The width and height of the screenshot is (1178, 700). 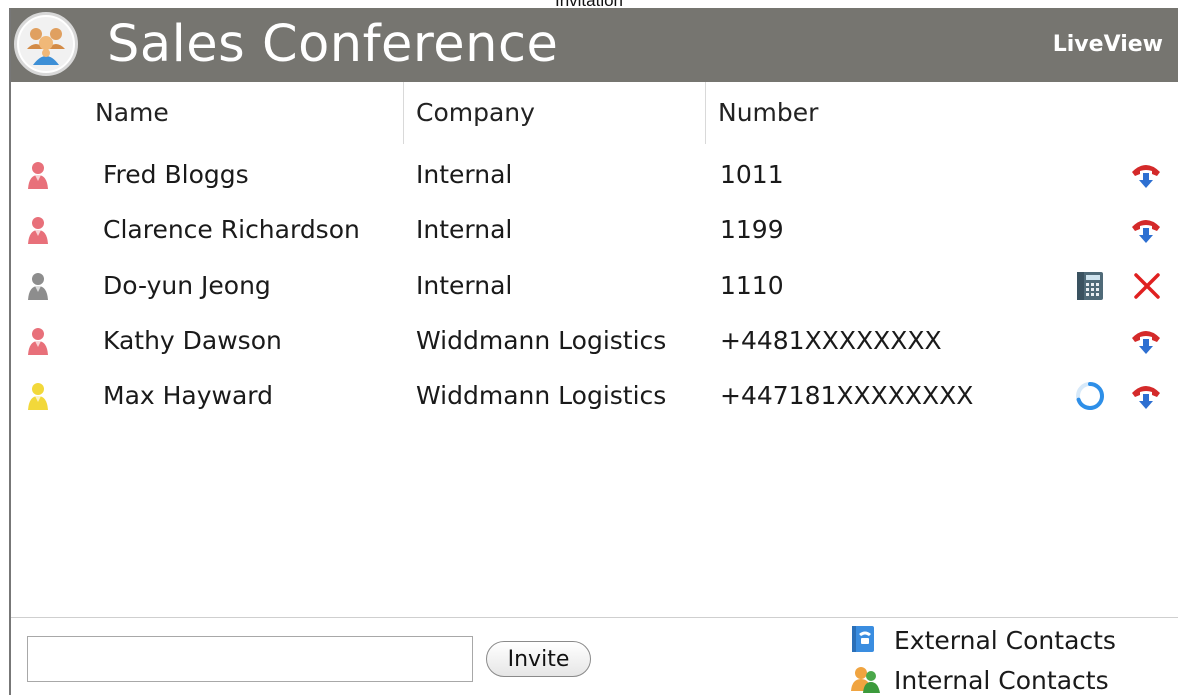 What do you see at coordinates (752, 285) in the screenshot?
I see `participant-number: 1110` at bounding box center [752, 285].